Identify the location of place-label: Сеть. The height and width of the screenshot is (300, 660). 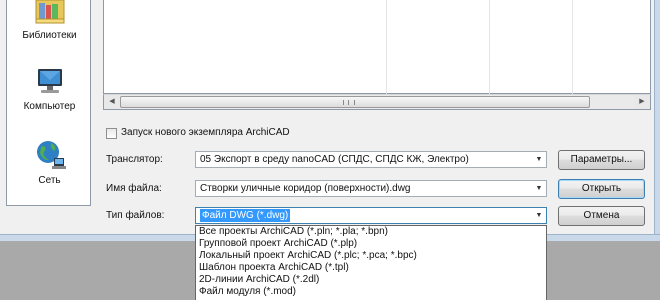
(49, 180).